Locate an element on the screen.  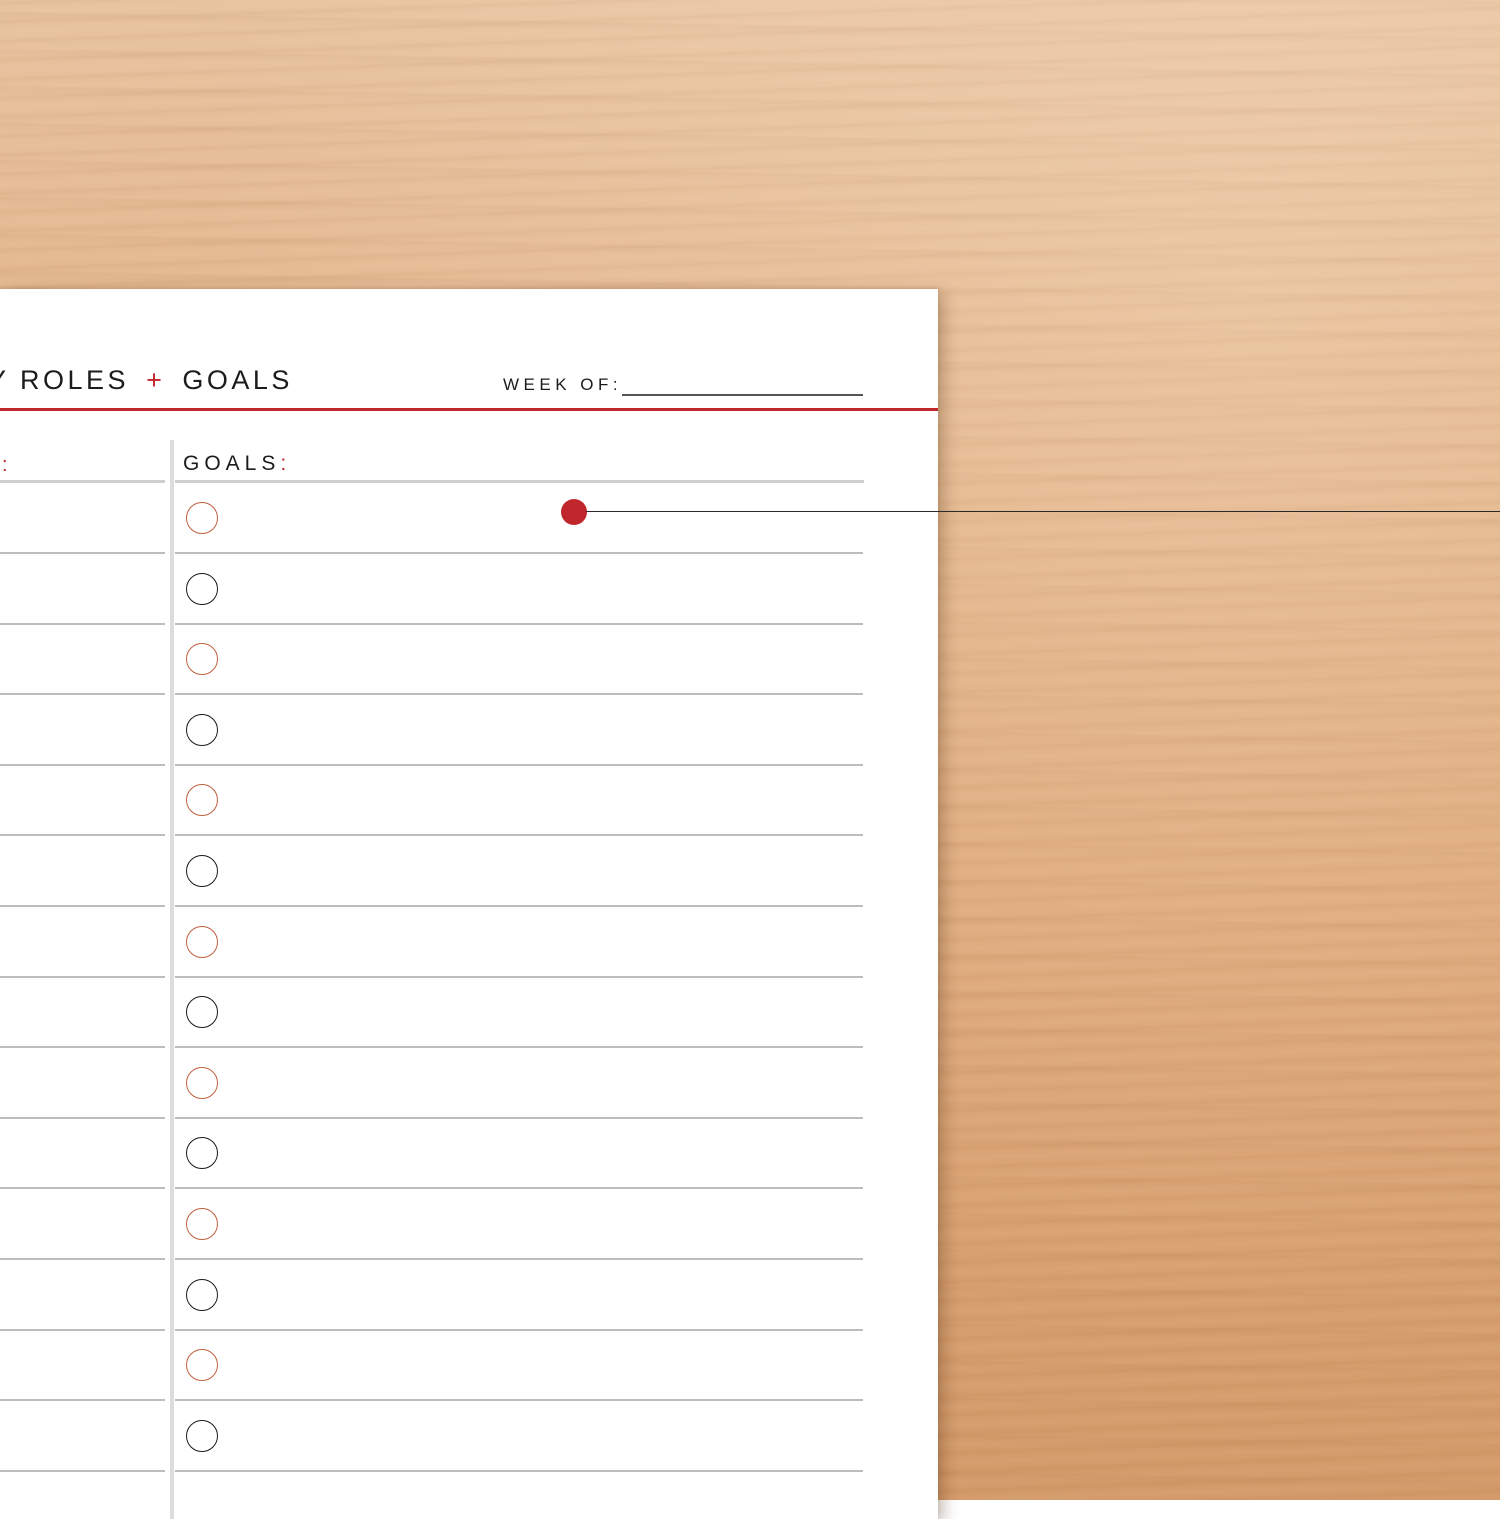
page-title: Y ROLES + GOALS is located at coordinates (146, 380).